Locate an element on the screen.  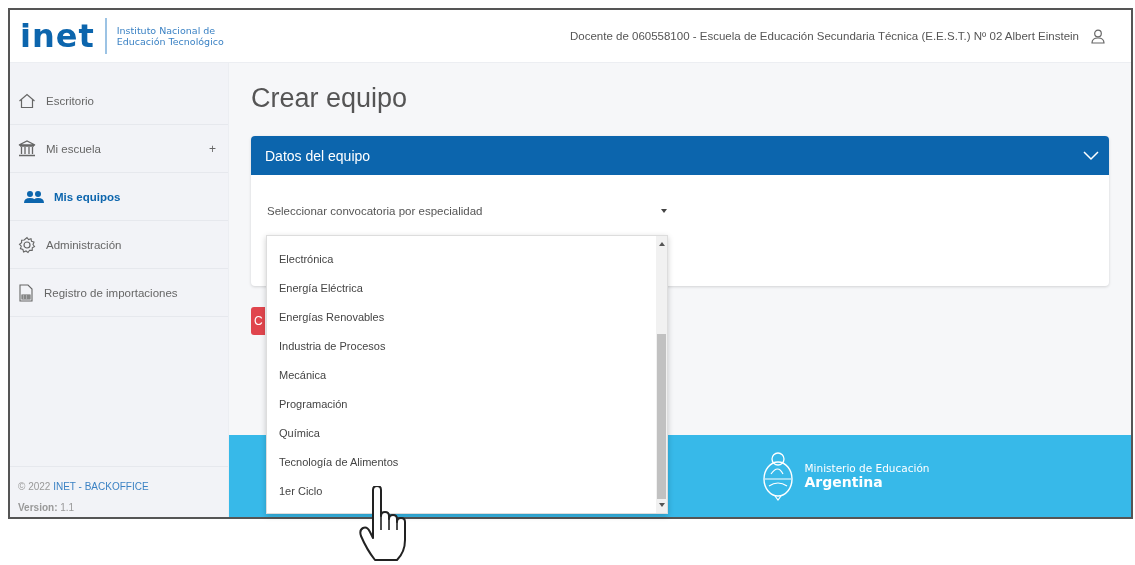
button: C is located at coordinates (258, 321).